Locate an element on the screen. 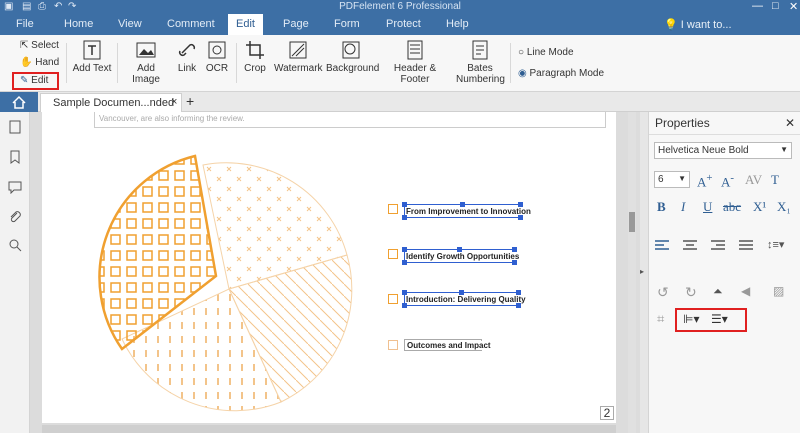 Image resolution: width=800 pixels, height=433 pixels. tab-close-icon: × is located at coordinates (174, 102).